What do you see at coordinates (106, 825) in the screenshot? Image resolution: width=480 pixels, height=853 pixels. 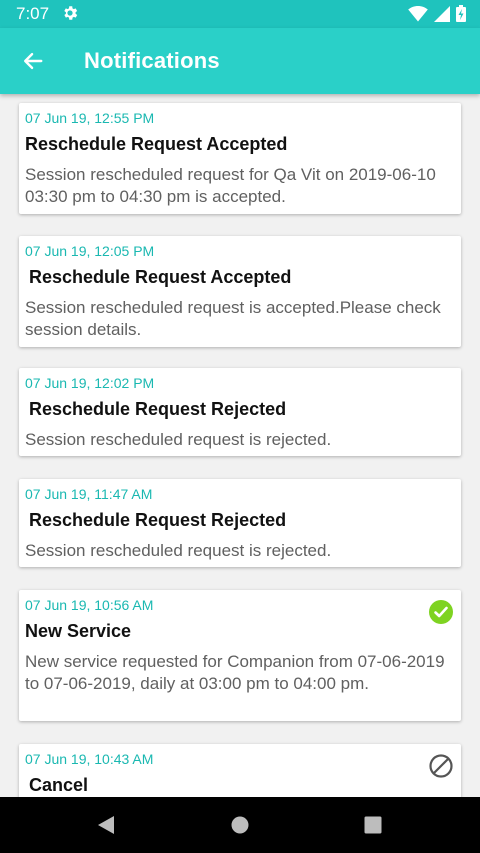 I see `back-triangle-icon` at bounding box center [106, 825].